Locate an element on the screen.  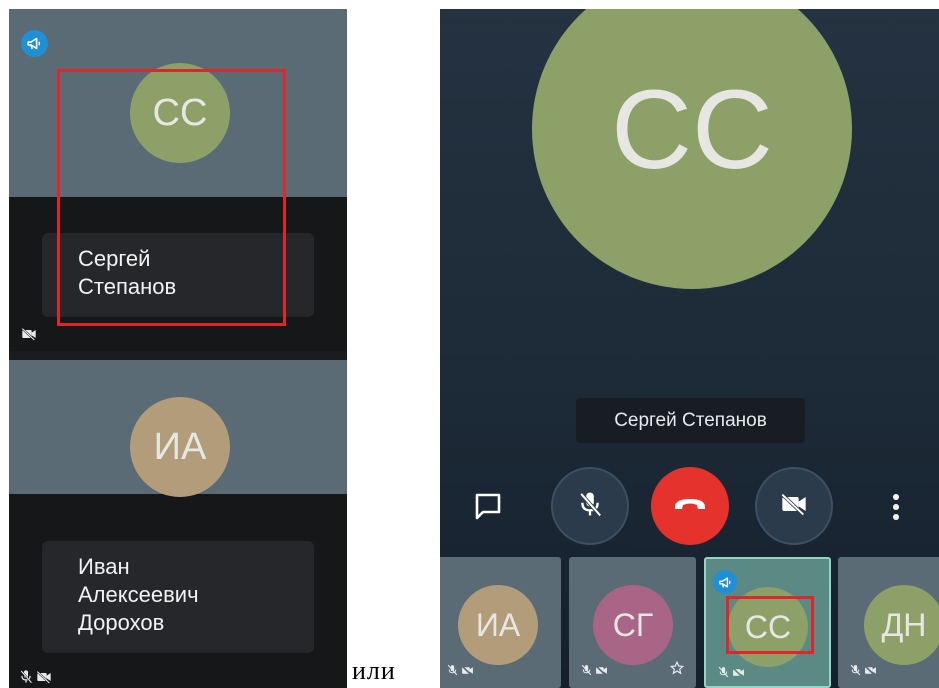
participant-thumbnail: ДН is located at coordinates (888, 622).